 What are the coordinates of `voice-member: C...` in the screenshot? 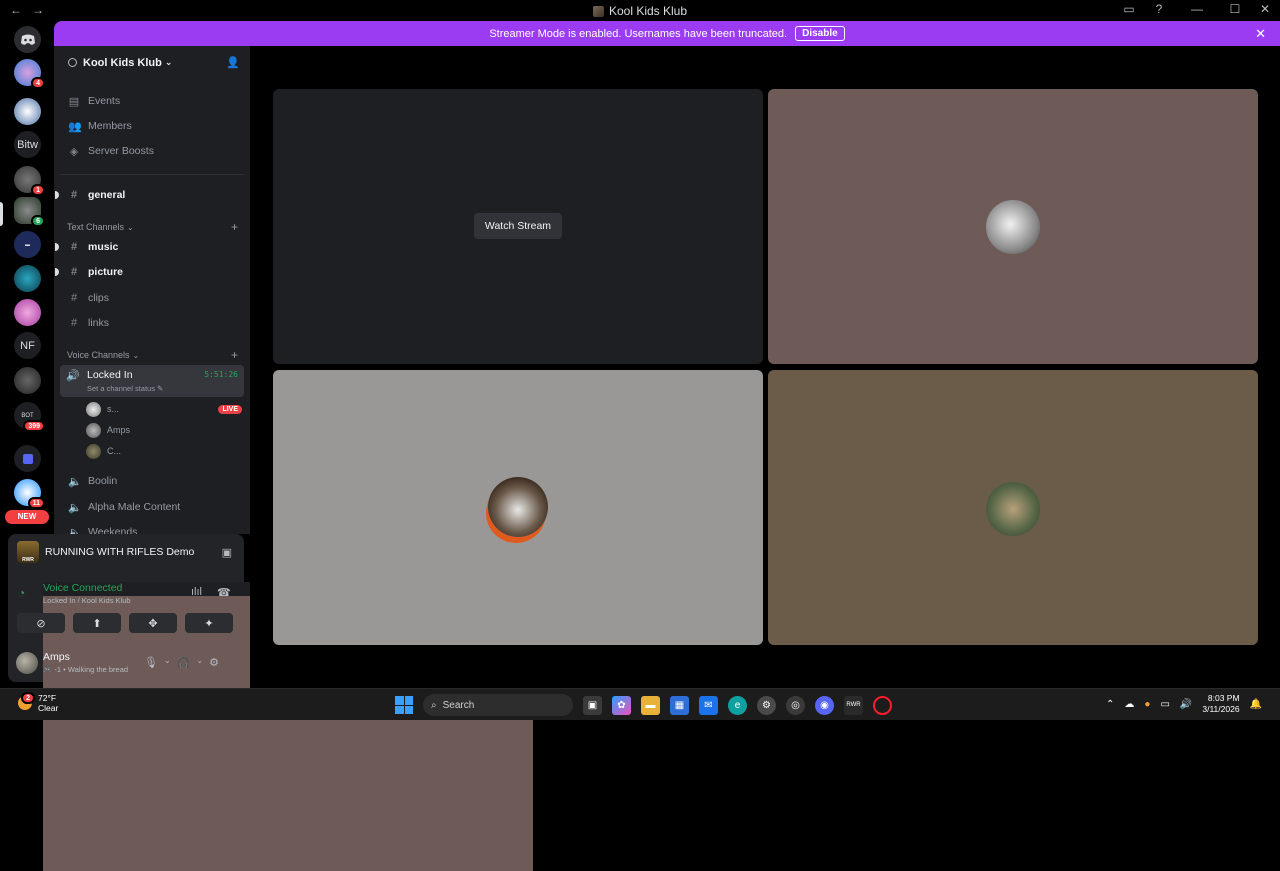 It's located at (164, 451).